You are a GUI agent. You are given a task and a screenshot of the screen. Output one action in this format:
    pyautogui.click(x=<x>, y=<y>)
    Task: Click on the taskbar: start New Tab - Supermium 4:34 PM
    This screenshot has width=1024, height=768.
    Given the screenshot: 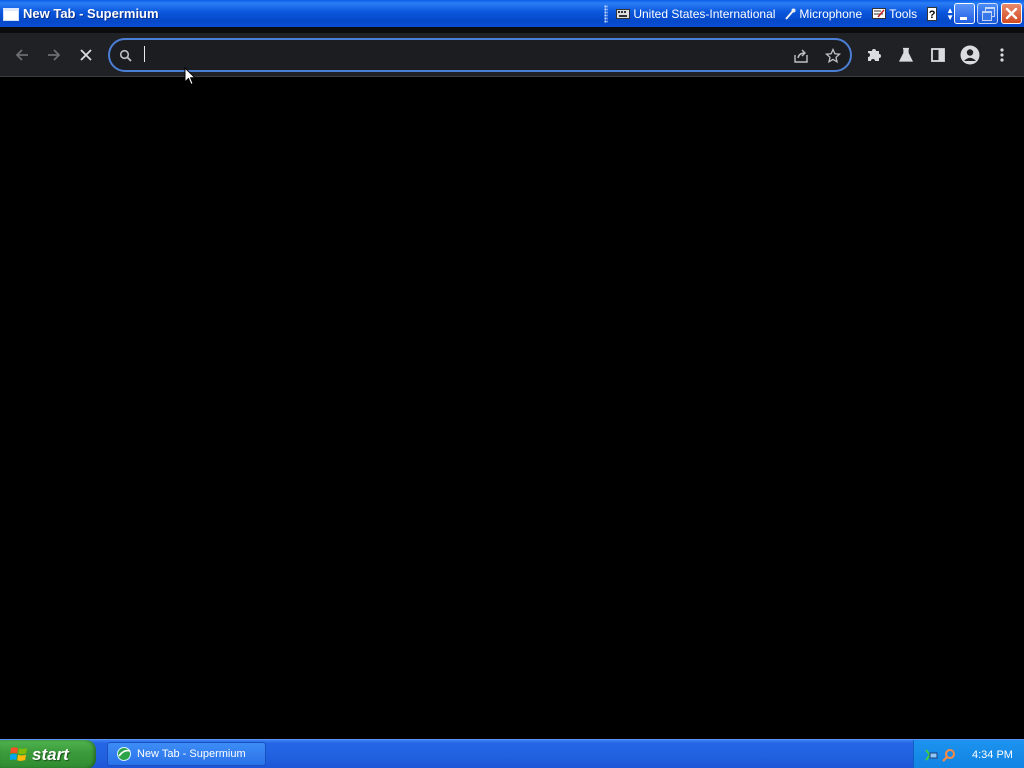 What is the action you would take?
    pyautogui.click(x=512, y=753)
    